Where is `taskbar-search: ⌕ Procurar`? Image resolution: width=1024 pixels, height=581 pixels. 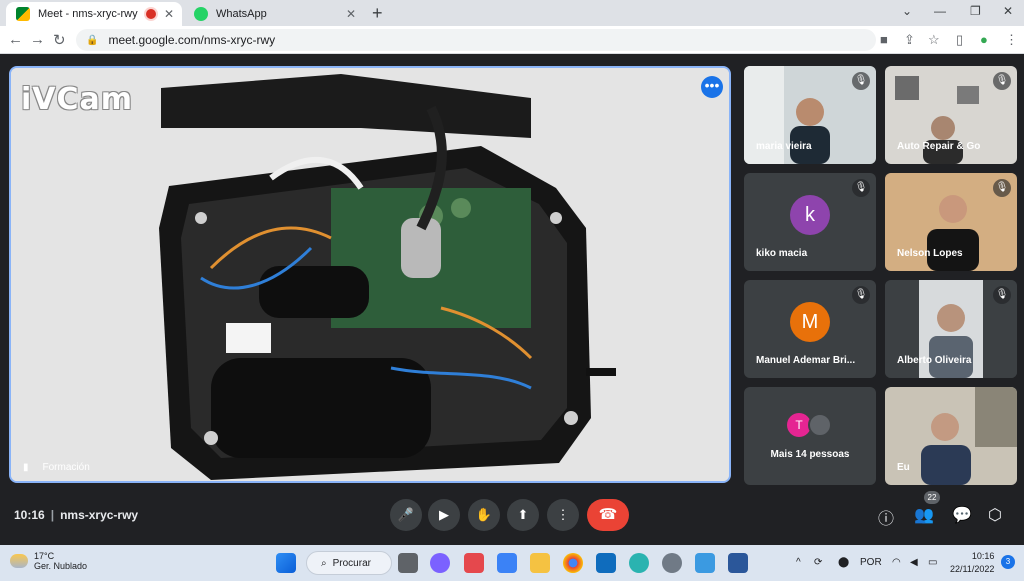
taskbar-search: ⌕ Procurar is located at coordinates (349, 563).